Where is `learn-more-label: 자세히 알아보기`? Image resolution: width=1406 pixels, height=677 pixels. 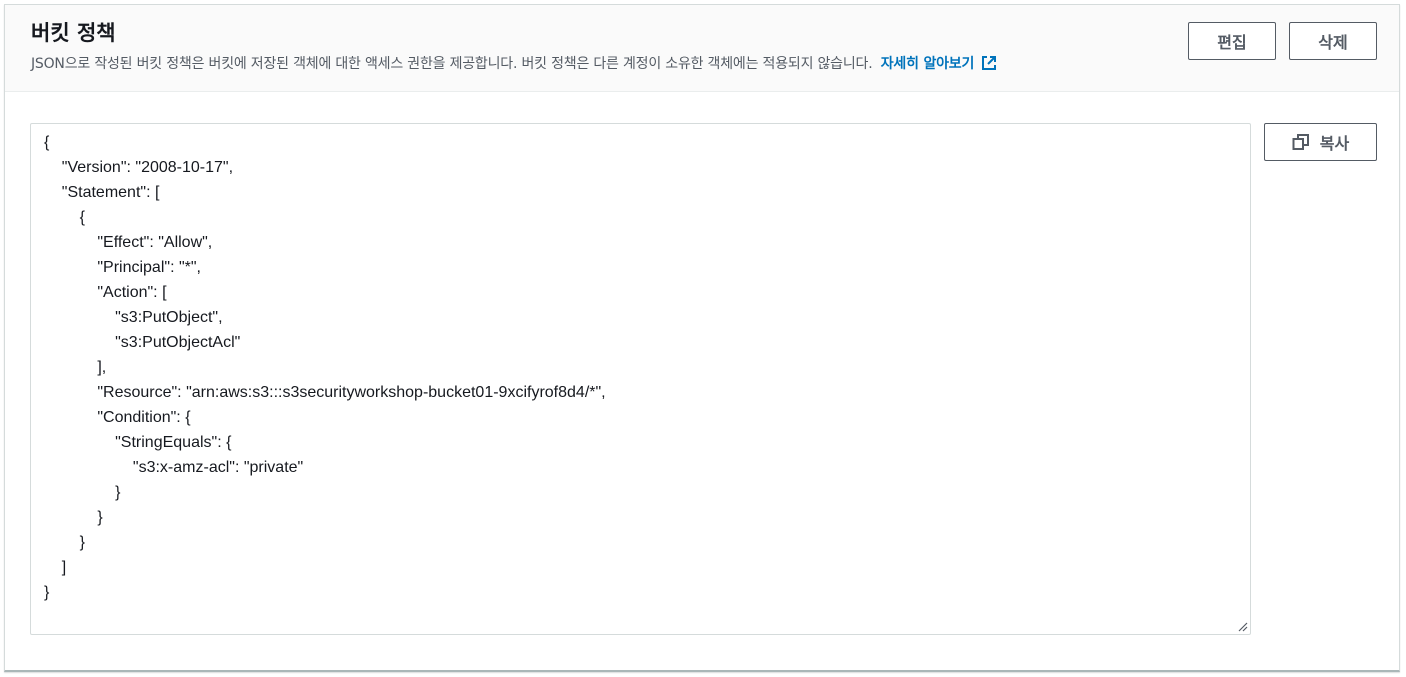
learn-more-label: 자세히 알아보기 is located at coordinates (927, 64).